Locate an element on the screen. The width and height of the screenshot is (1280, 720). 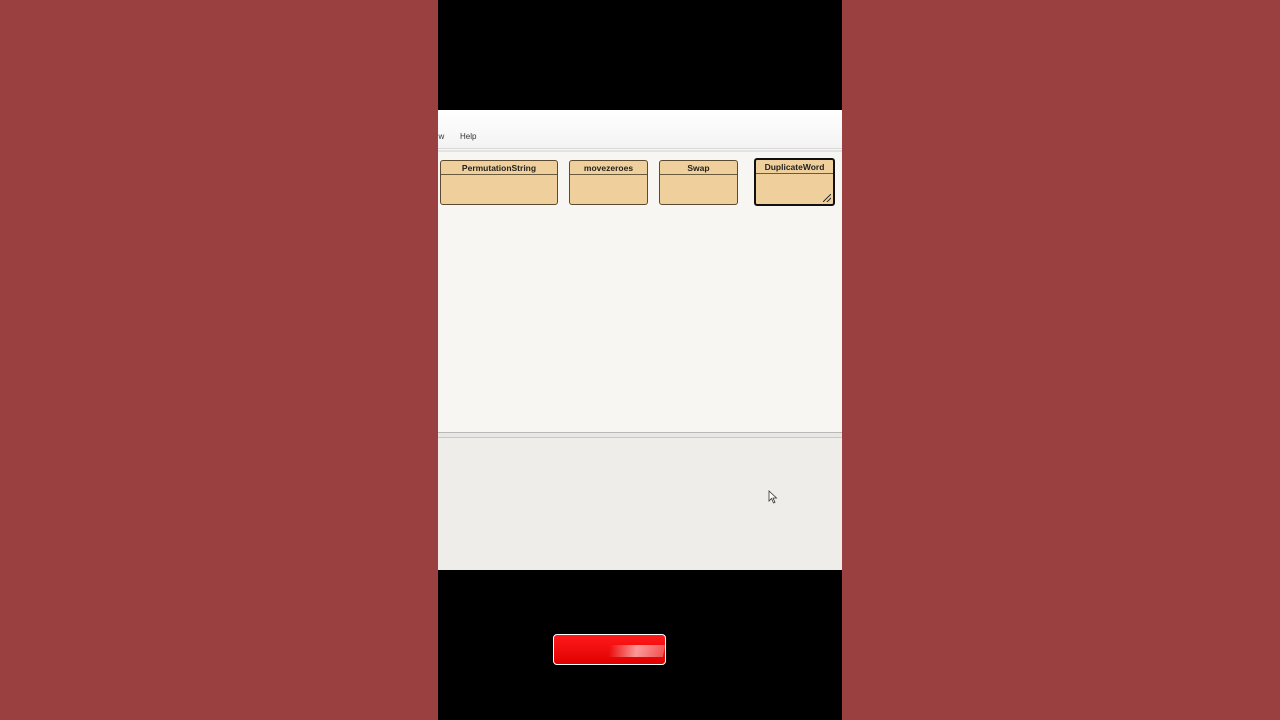
class-name: movezeroes is located at coordinates (608, 168).